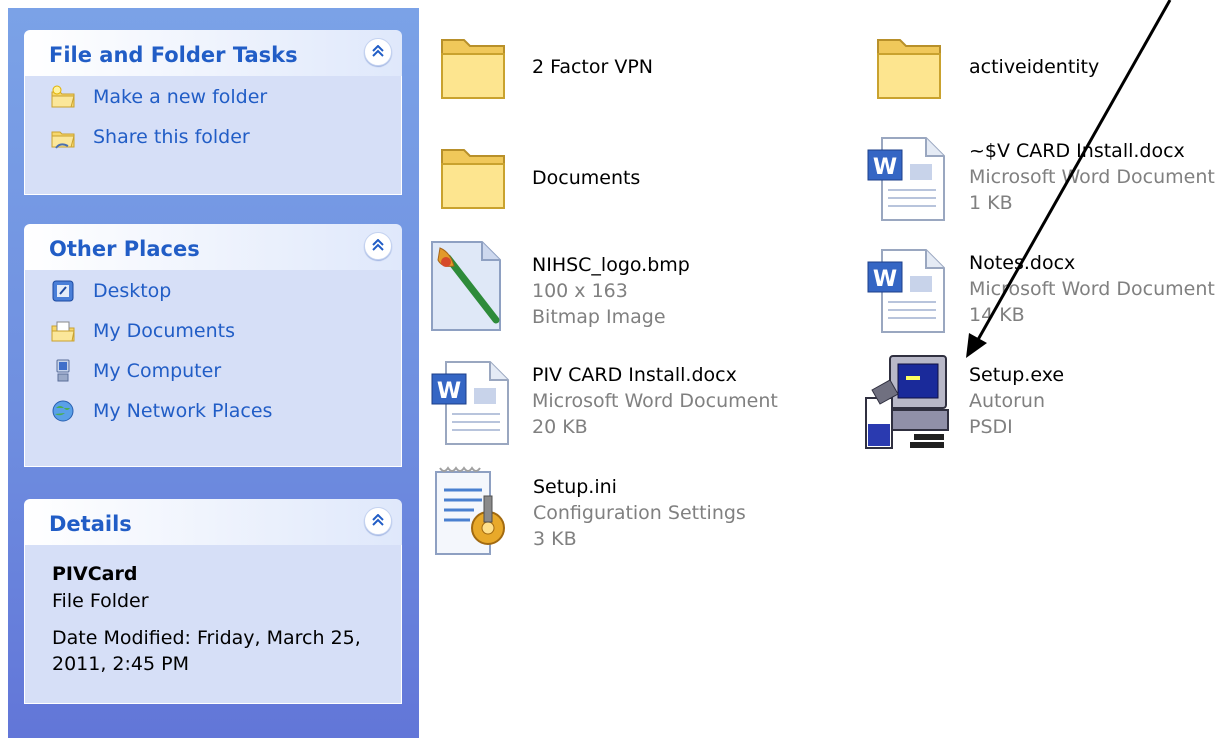 The height and width of the screenshot is (738, 1225). Describe the element at coordinates (1007, 401) in the screenshot. I see `file-description: Autorun` at that location.